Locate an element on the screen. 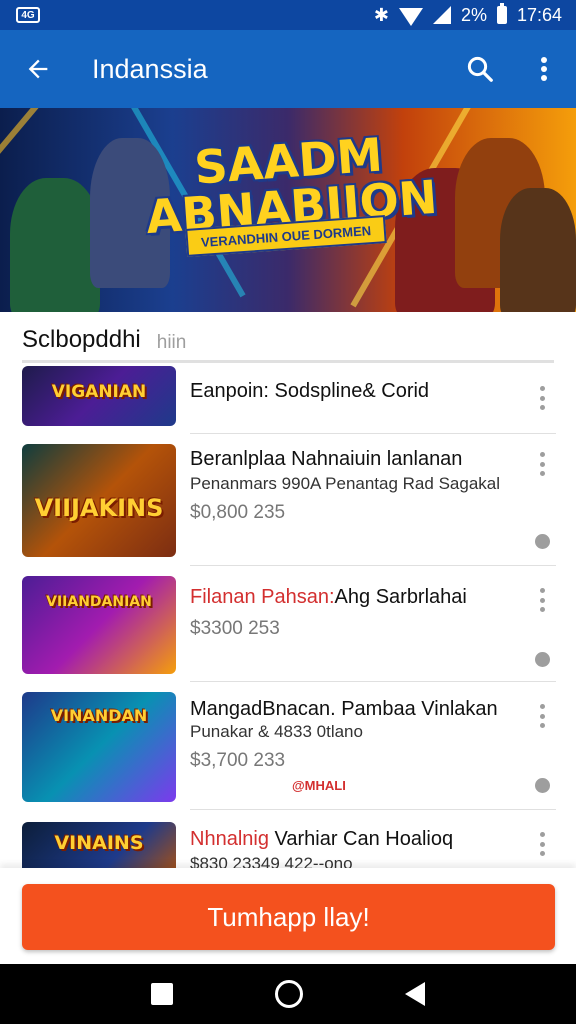 The width and height of the screenshot is (576, 1024). item-title-rest: Ahg Sarbrlahai is located at coordinates (400, 597).